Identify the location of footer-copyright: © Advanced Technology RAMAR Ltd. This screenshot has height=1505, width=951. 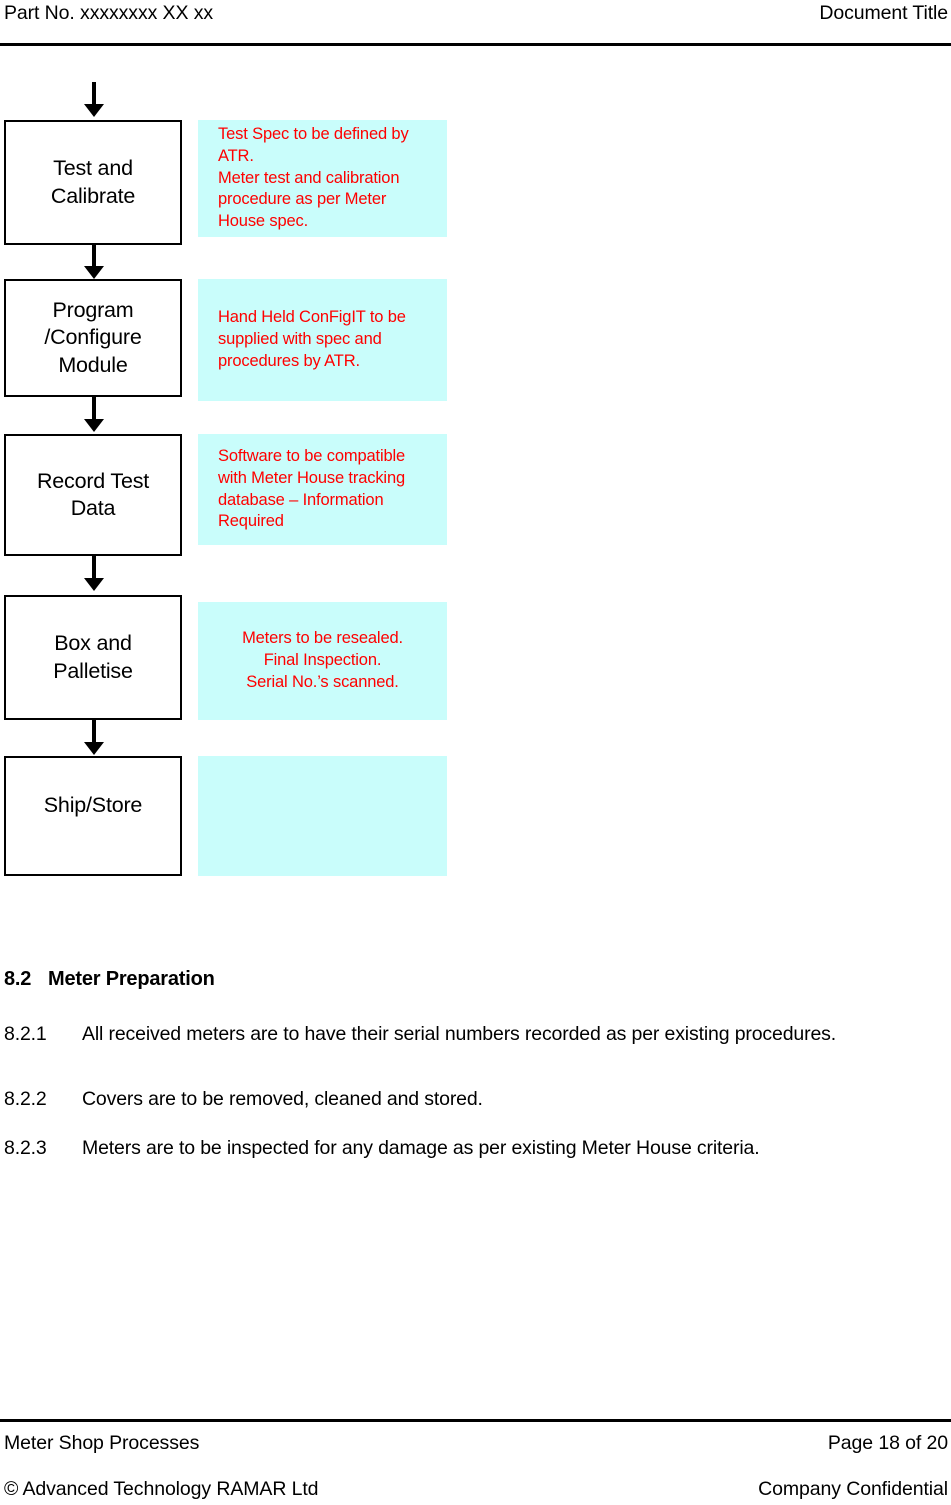
(161, 1489).